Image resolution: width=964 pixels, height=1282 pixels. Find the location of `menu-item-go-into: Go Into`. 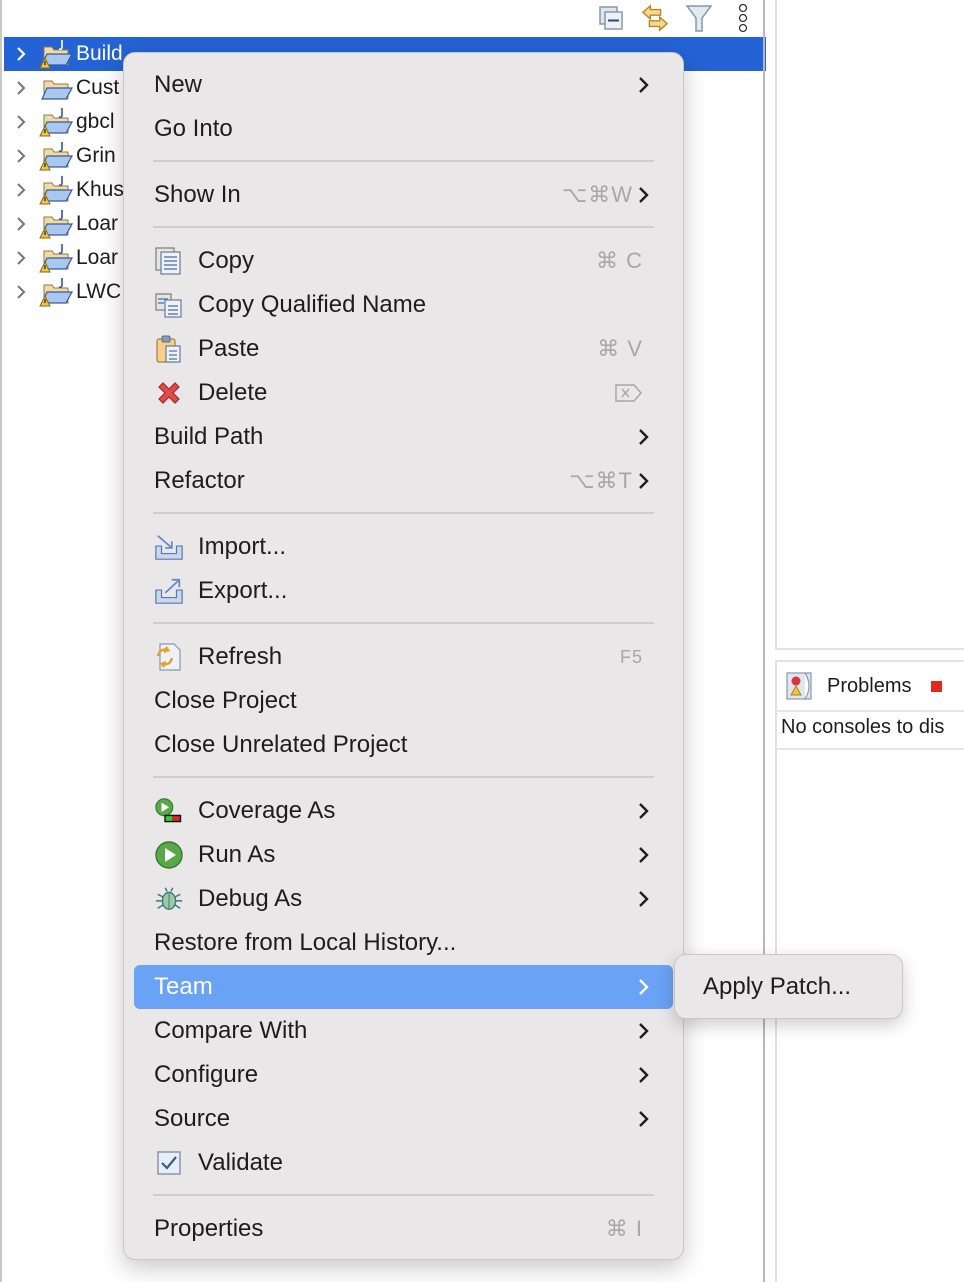

menu-item-go-into: Go Into is located at coordinates (403, 129).